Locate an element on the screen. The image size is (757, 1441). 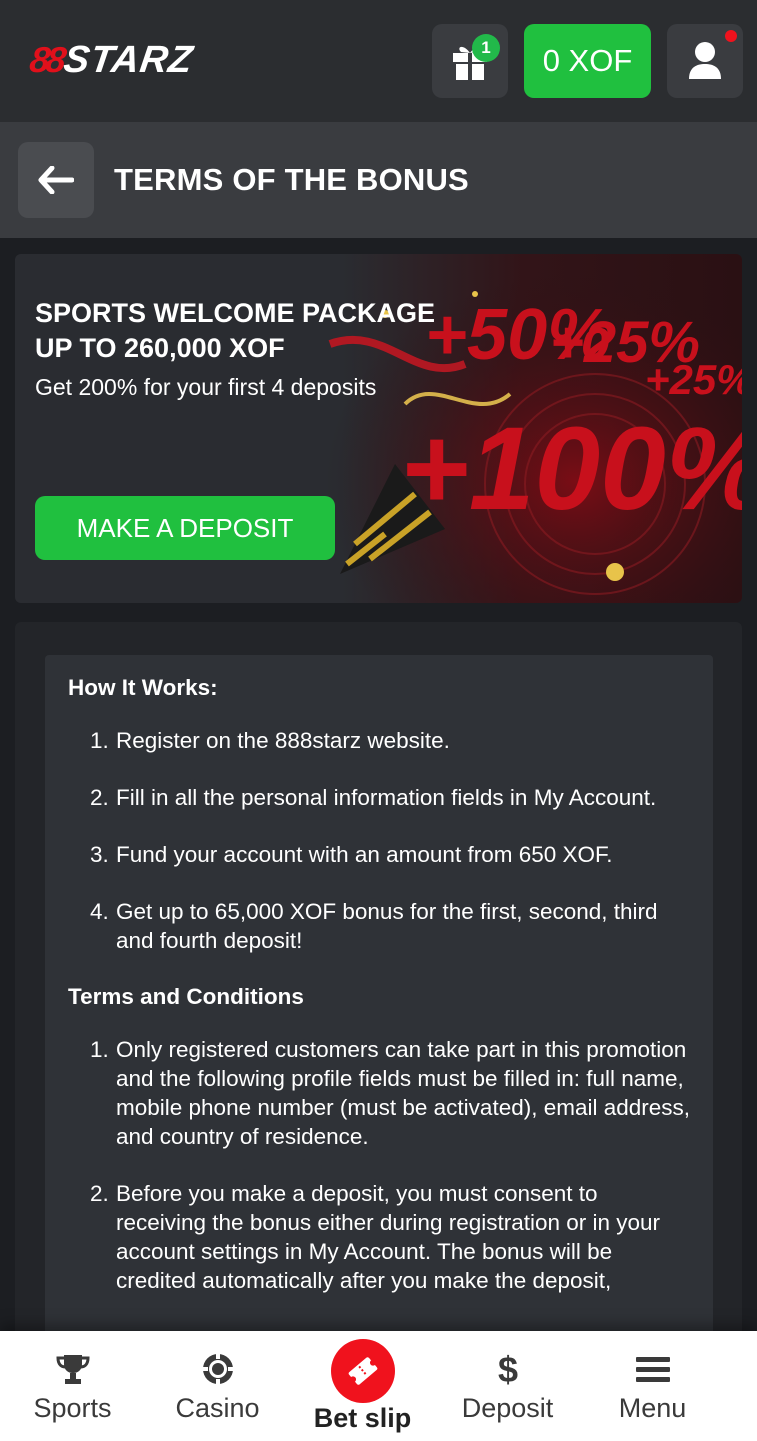
nav-bet-slip: Bet slip is located at coordinates (362, 1386).